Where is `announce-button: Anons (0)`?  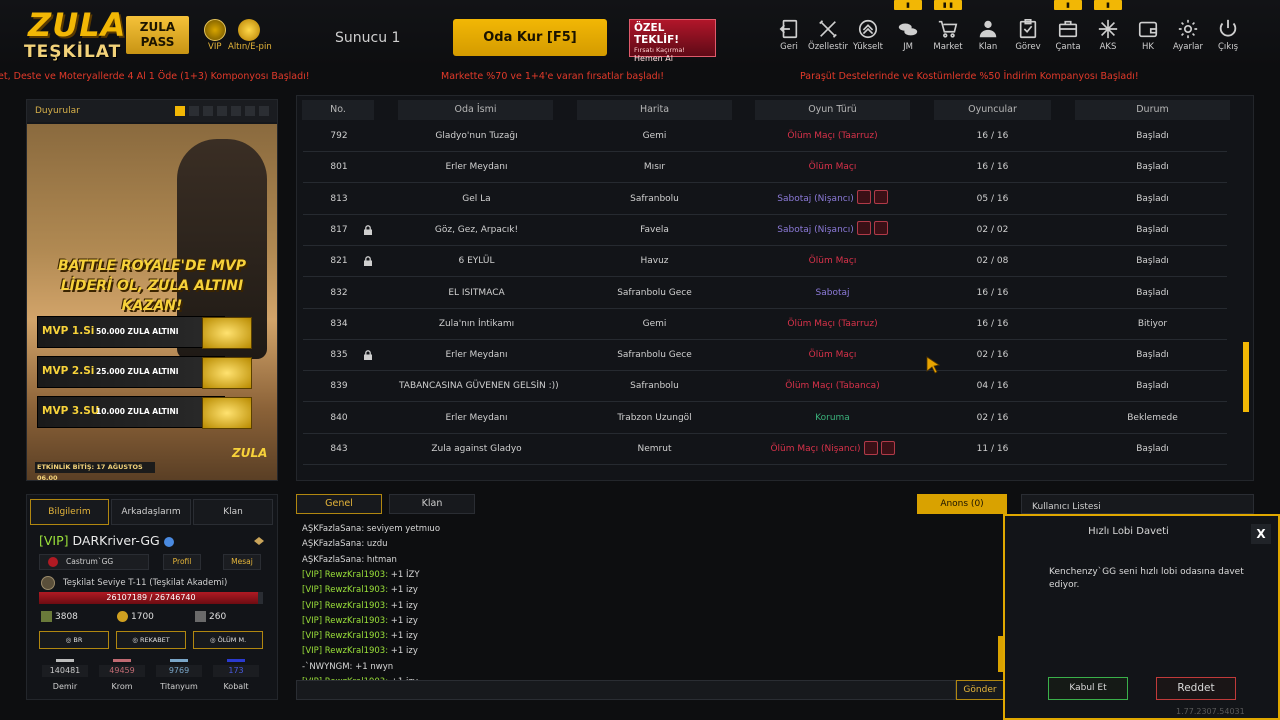 announce-button: Anons (0) is located at coordinates (962, 504).